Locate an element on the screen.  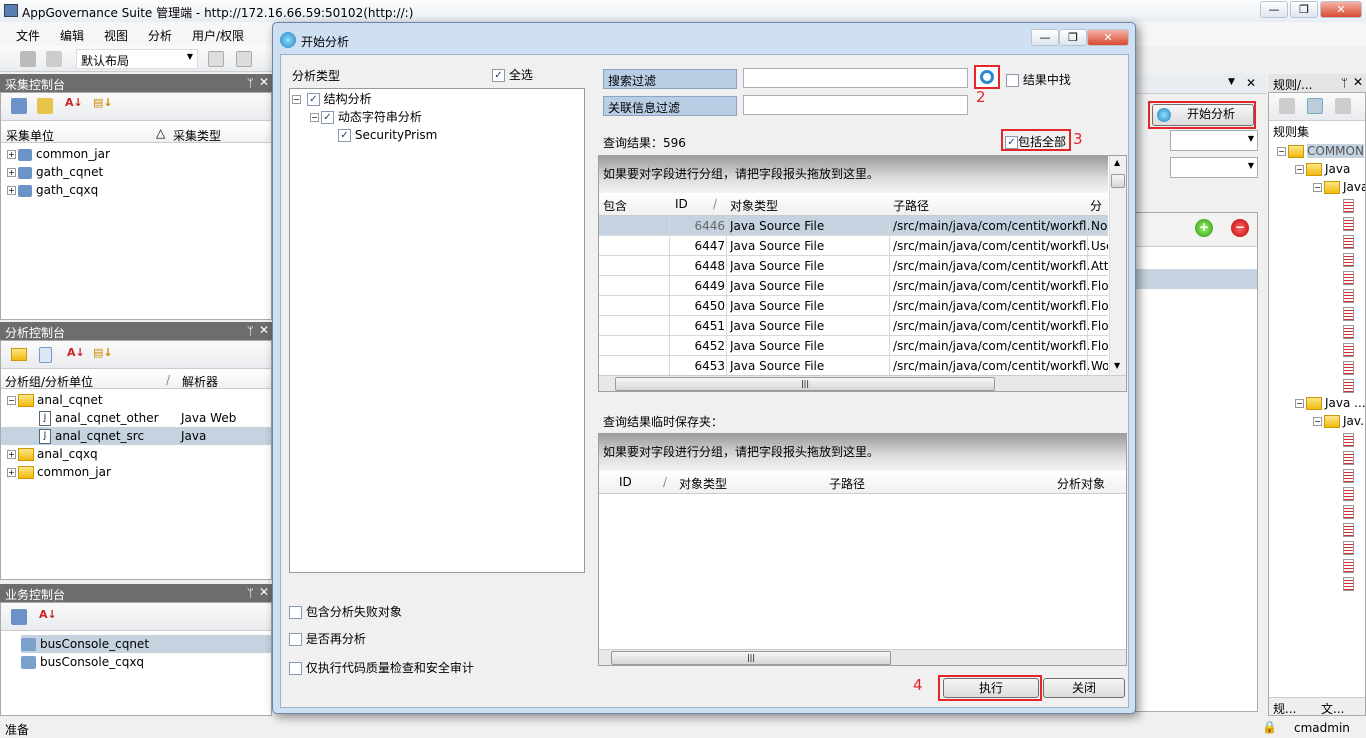
export-excel-icon is located at coordinates (216, 59).